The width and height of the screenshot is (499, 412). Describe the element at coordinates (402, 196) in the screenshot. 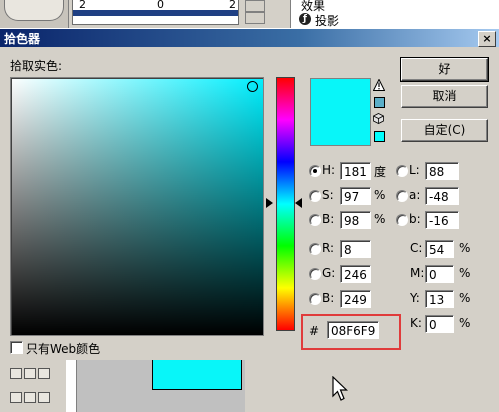

I see `radio-a` at that location.